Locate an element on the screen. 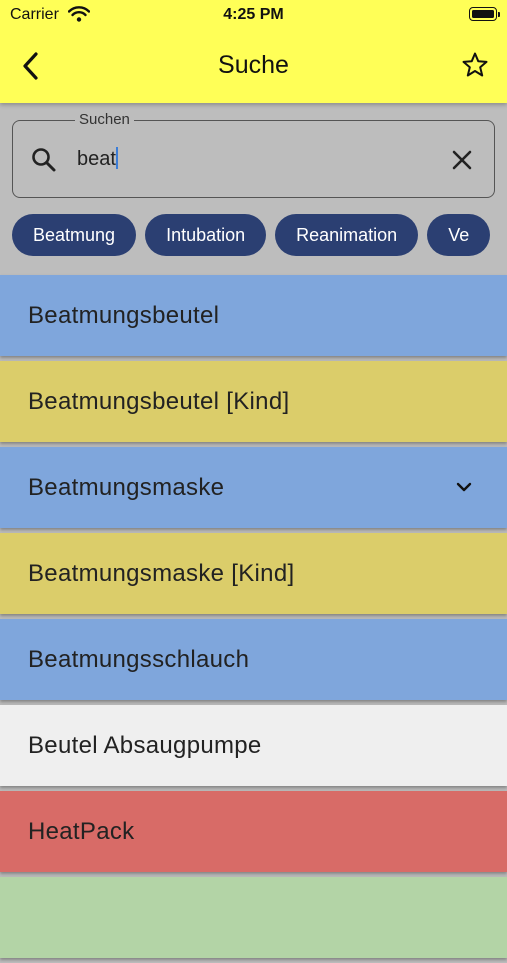  battery-icon is located at coordinates (484, 14).